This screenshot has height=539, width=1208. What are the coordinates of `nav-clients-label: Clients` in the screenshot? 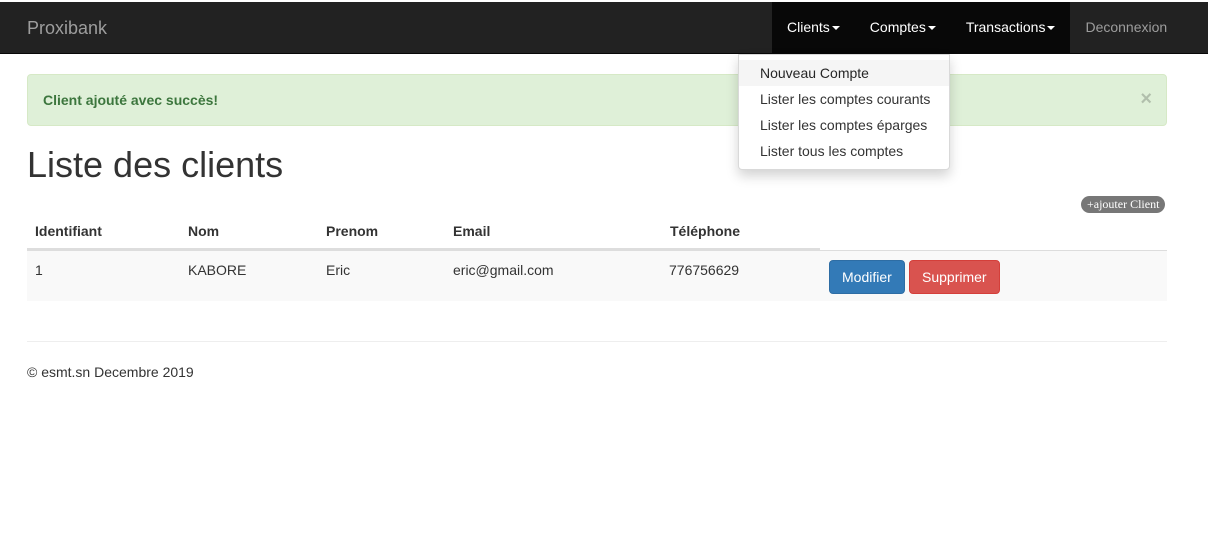 It's located at (808, 27).